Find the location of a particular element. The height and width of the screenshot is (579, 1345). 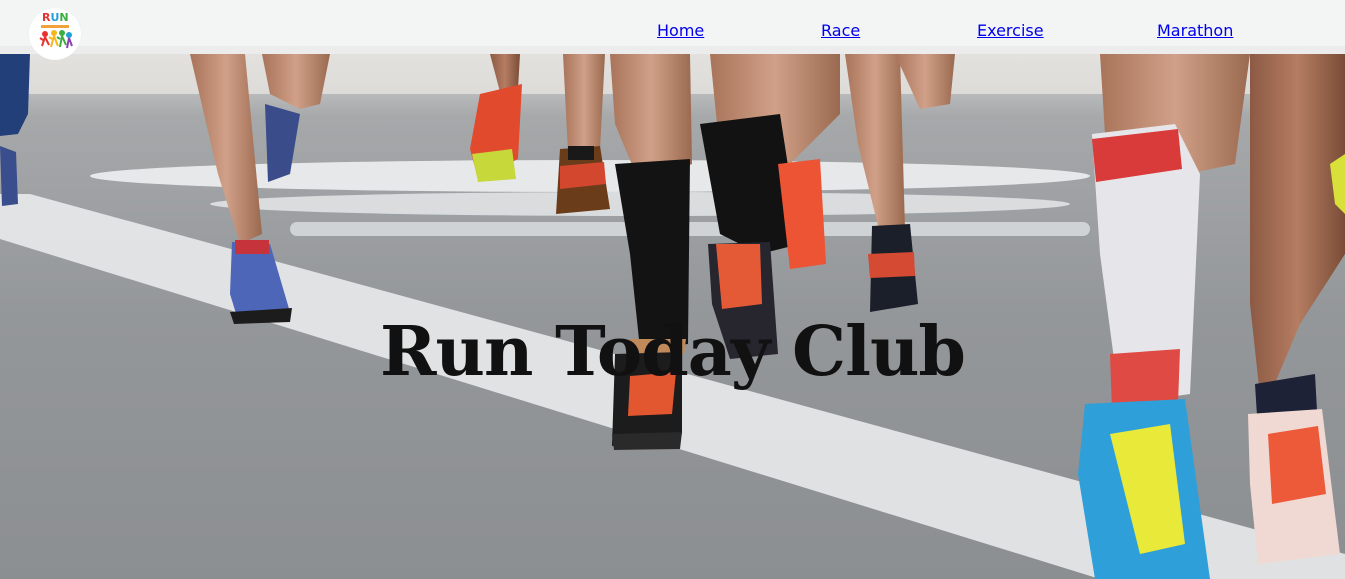

site-header: RUN Home Race Exercise Marathon is located at coordinates (672, 30).